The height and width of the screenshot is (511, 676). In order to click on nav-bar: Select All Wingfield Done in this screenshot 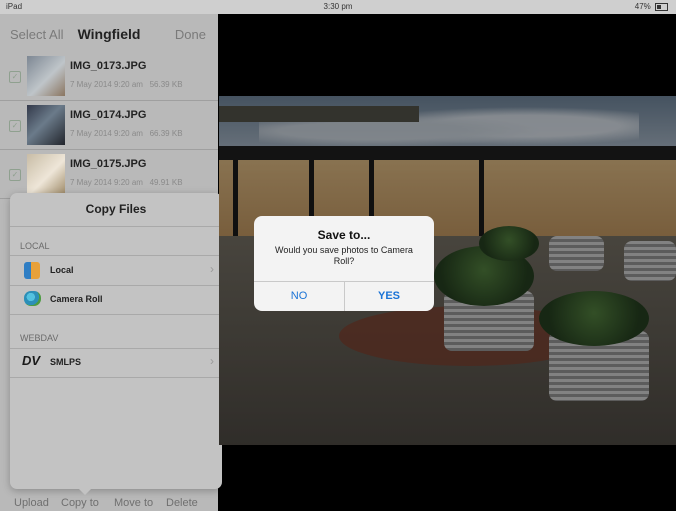, I will do `click(109, 33)`.